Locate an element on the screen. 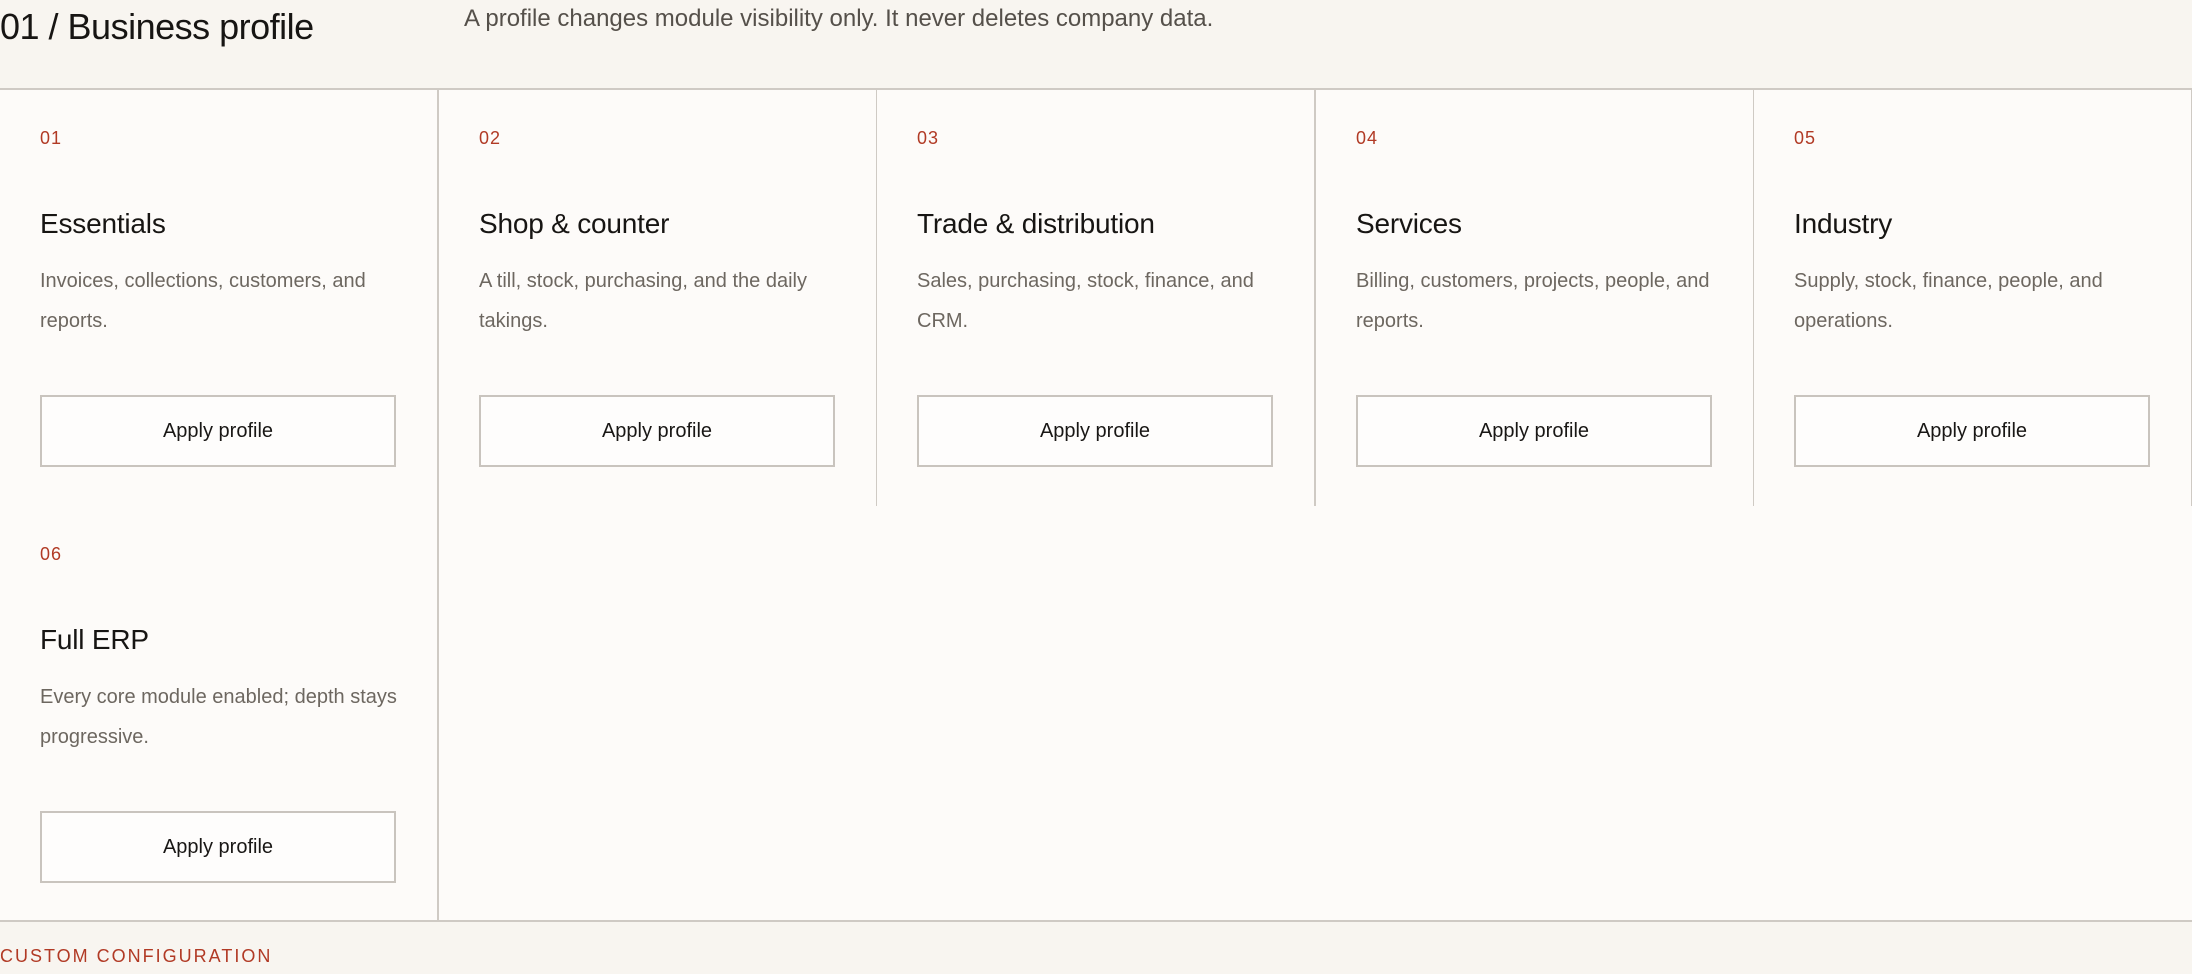 This screenshot has width=2192, height=974. page-title: 01 / Business profile is located at coordinates (157, 26).